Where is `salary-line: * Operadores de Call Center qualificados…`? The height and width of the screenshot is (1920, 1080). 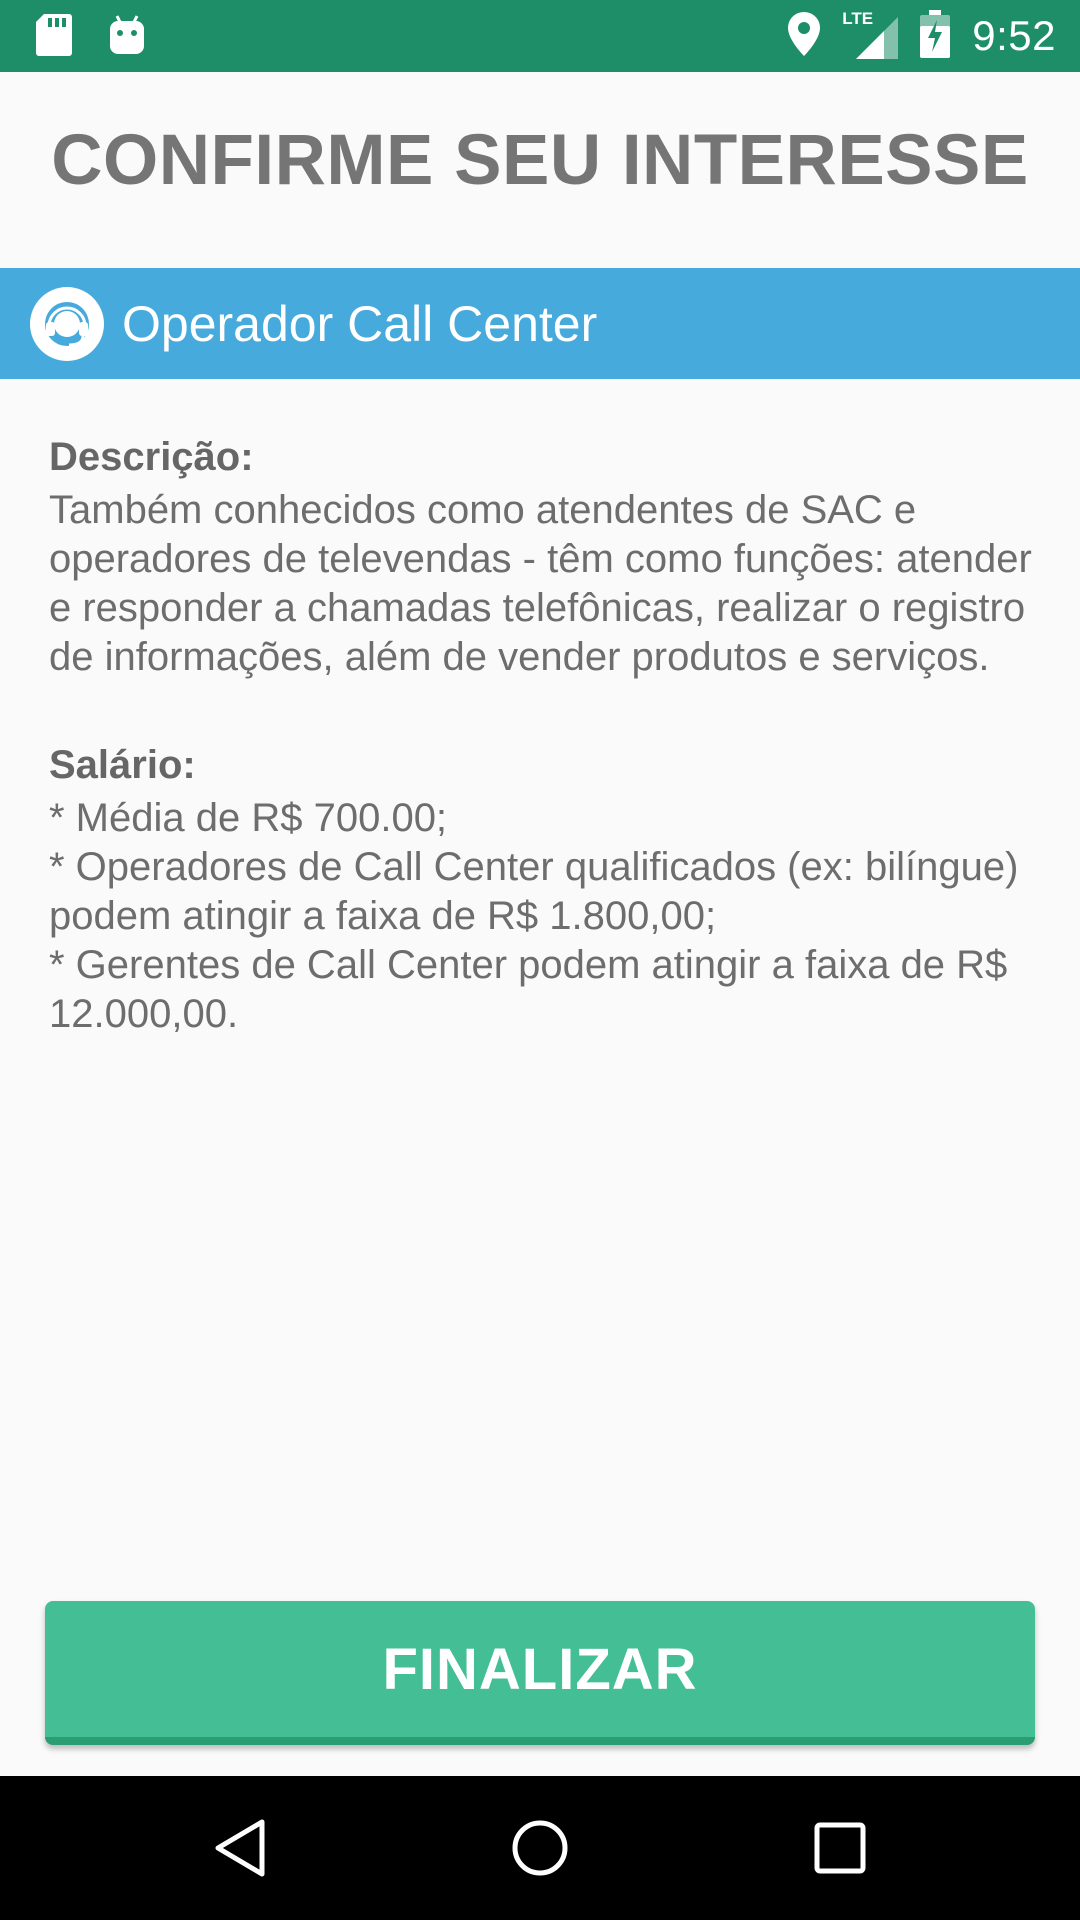
salary-line: * Operadores de Call Center qualificados… is located at coordinates (534, 891).